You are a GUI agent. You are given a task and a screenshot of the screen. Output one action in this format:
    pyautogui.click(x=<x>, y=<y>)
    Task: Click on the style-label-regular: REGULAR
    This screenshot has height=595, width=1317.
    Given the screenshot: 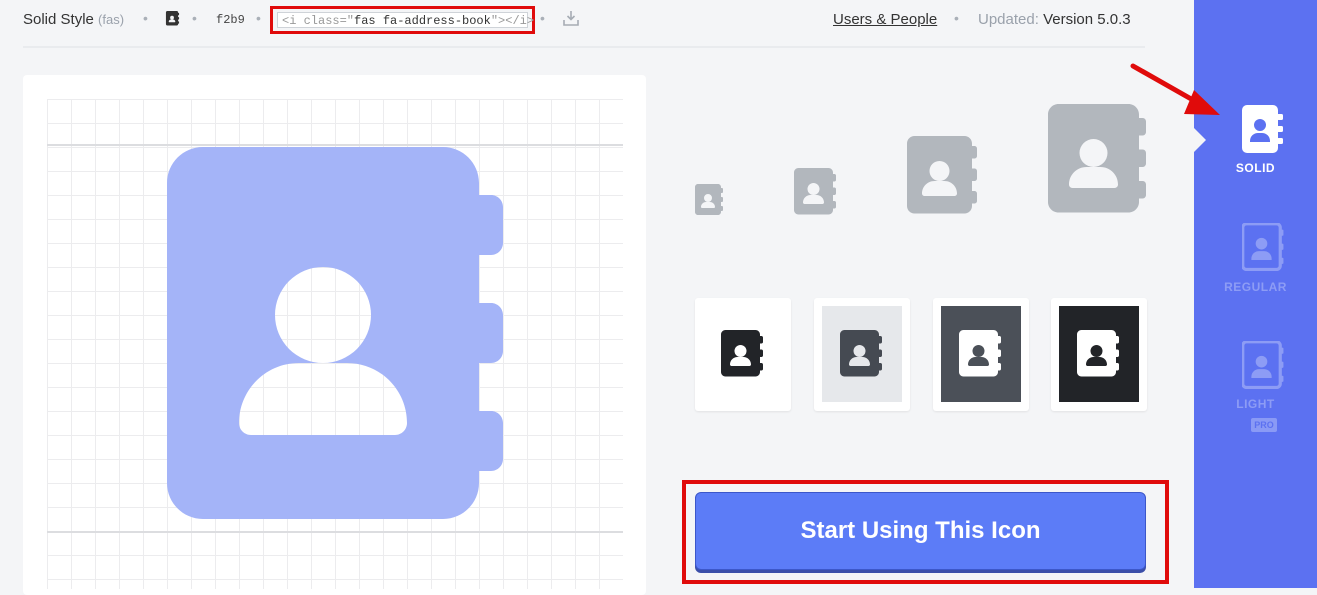 What is the action you would take?
    pyautogui.click(x=1255, y=287)
    